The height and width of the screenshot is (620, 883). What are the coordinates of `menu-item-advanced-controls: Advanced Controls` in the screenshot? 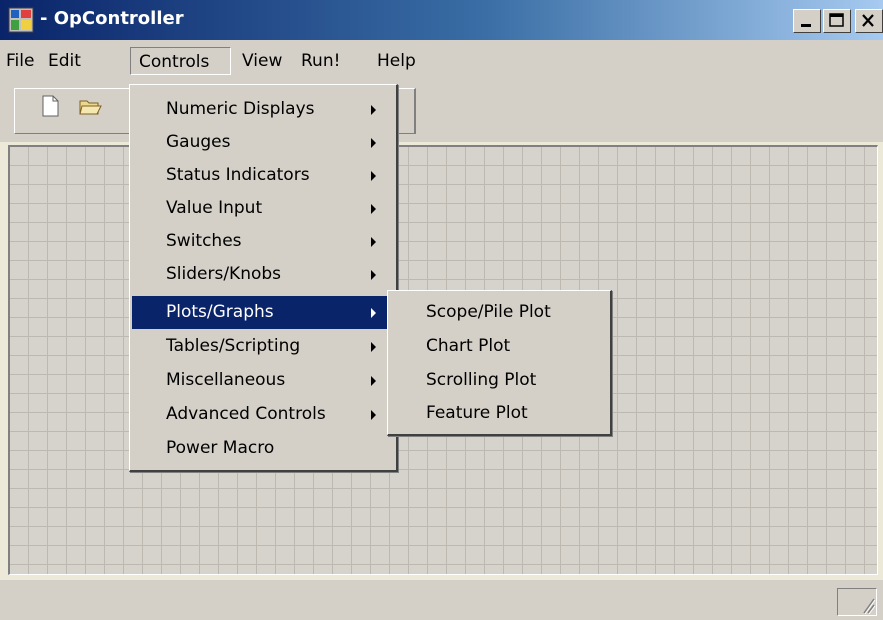 It's located at (263, 414).